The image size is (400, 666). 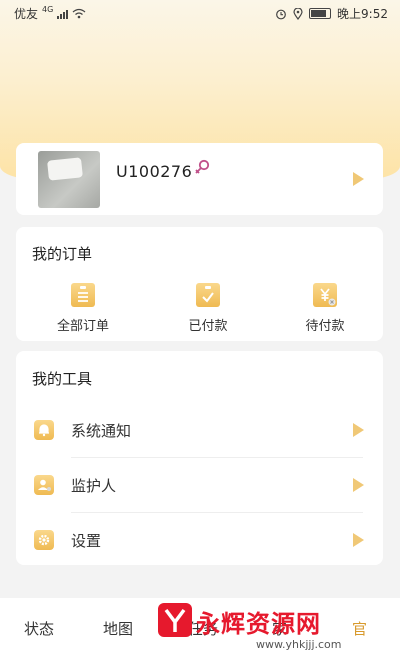 I want to click on guardian-icon, so click(x=44, y=485).